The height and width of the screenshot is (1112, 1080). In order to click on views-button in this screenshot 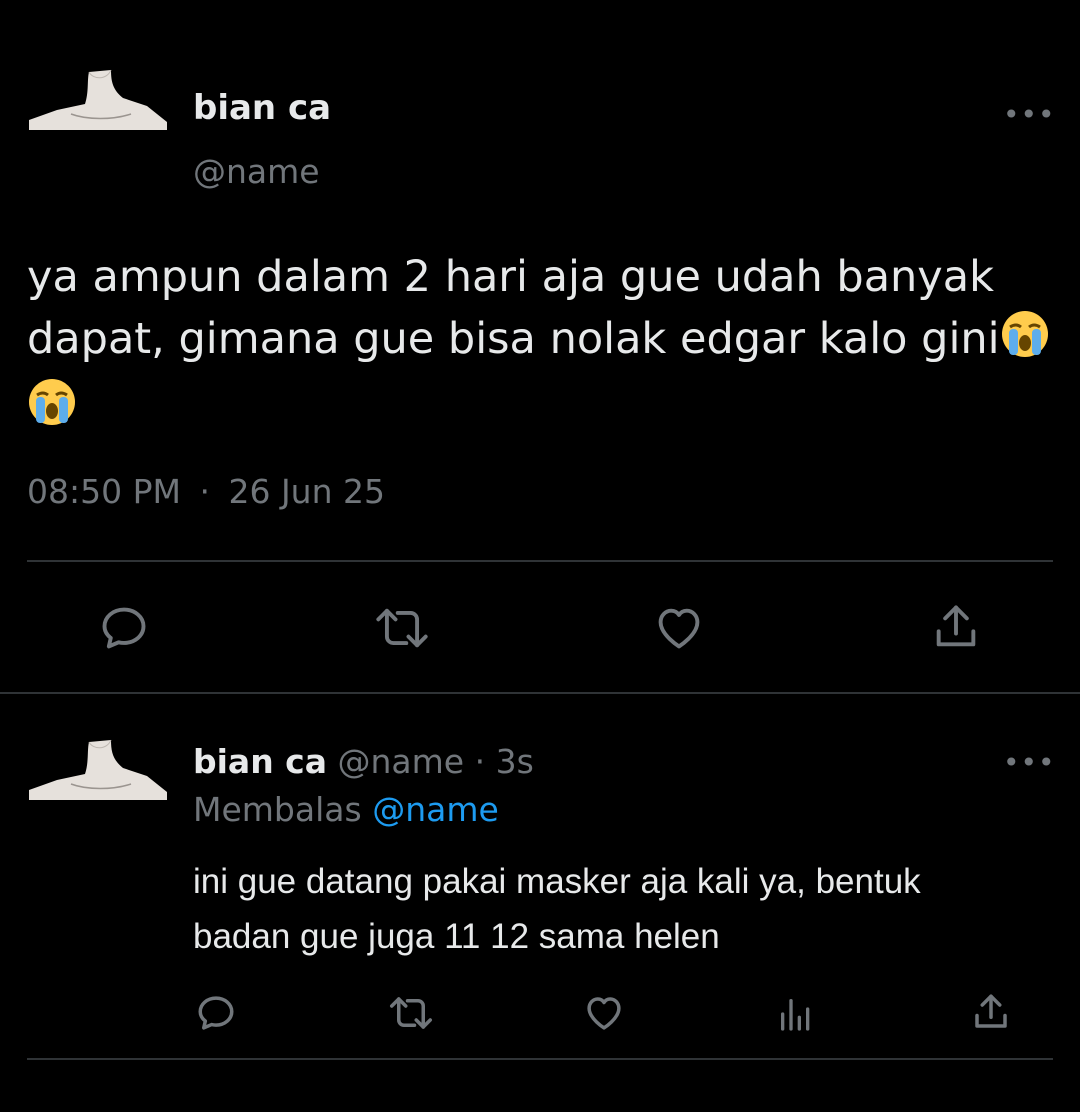, I will do `click(796, 1014)`.